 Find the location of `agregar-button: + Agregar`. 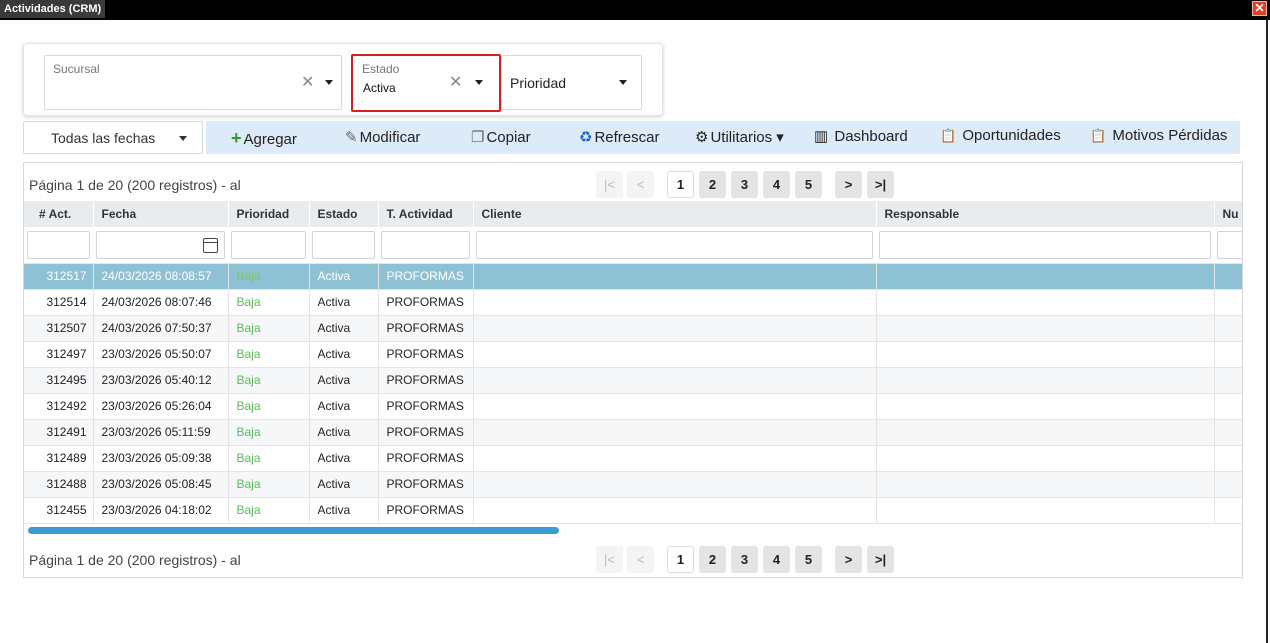

agregar-button: + Agregar is located at coordinates (264, 138).